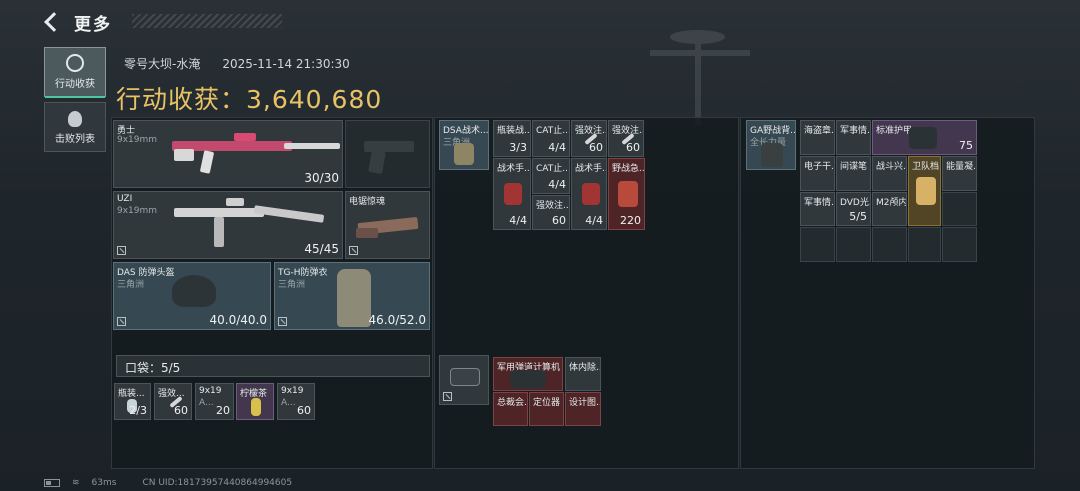 The height and width of the screenshot is (491, 1080). I want to click on pocket-item: 瓶装... 2/3, so click(132, 401).